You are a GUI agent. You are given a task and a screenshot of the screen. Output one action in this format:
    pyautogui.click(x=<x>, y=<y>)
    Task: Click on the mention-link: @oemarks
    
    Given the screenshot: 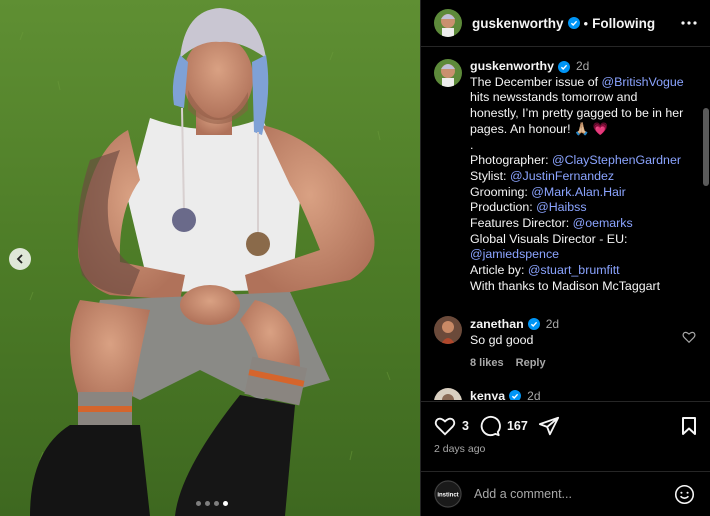 What is the action you would take?
    pyautogui.click(x=603, y=223)
    